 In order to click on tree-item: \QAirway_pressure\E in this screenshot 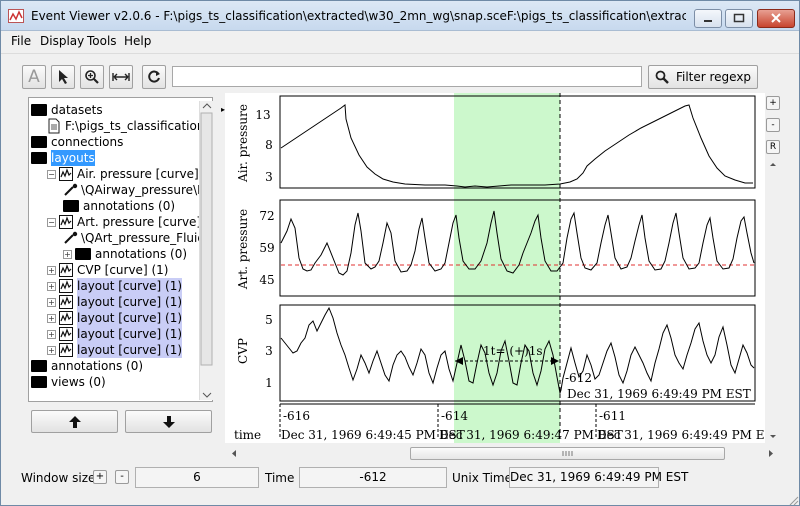, I will do `click(134, 190)`.